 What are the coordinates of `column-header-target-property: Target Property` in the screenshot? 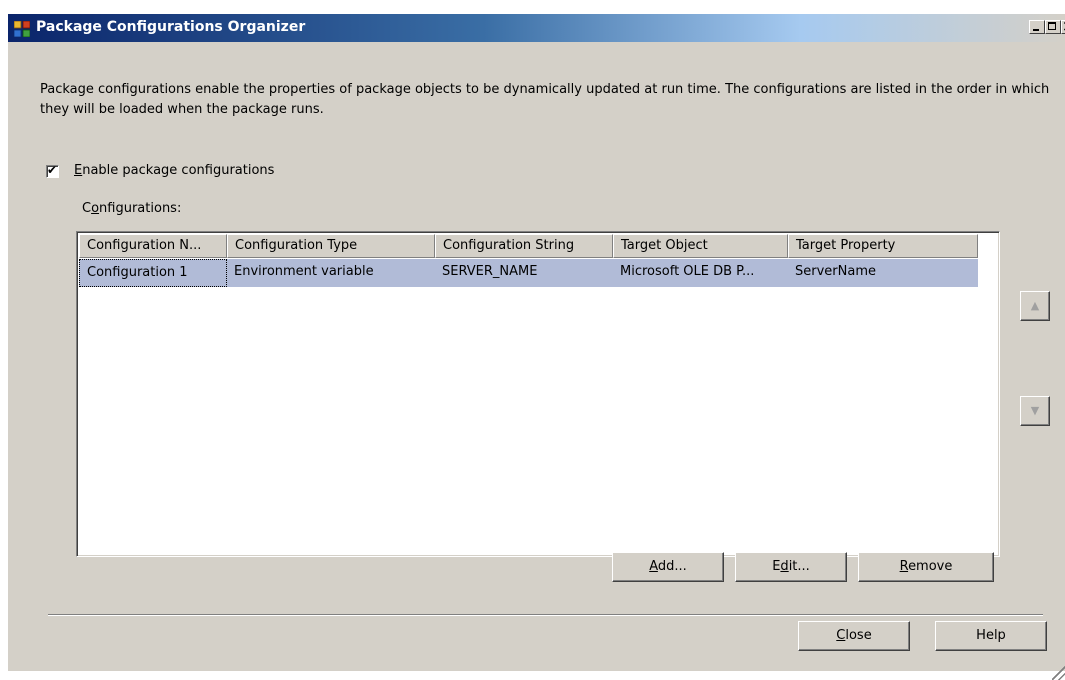 It's located at (883, 246).